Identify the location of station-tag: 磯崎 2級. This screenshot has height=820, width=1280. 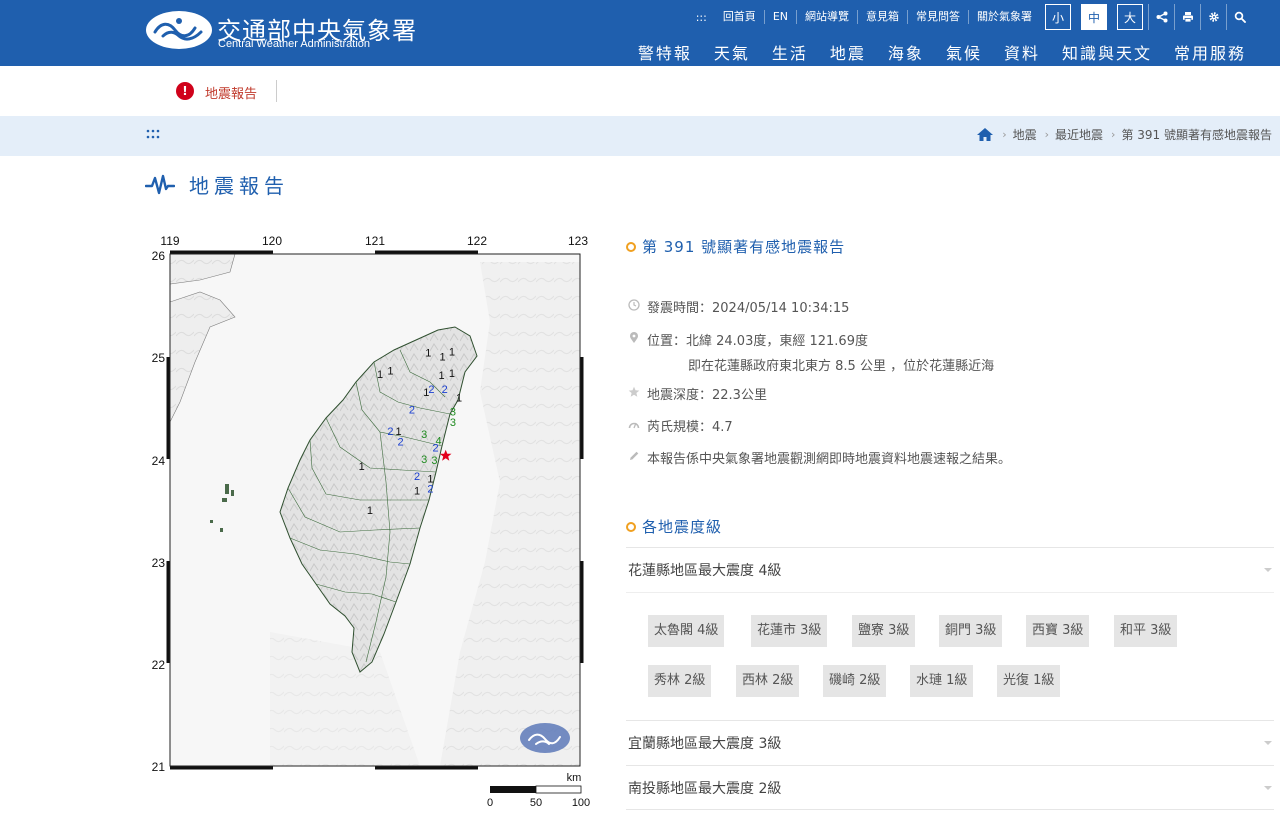
(855, 681).